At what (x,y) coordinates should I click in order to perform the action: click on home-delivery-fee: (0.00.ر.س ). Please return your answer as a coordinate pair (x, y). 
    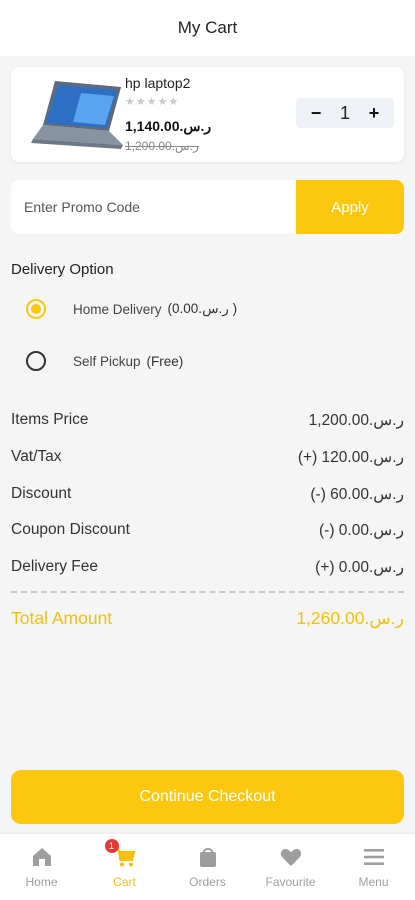
    Looking at the image, I should click on (202, 308).